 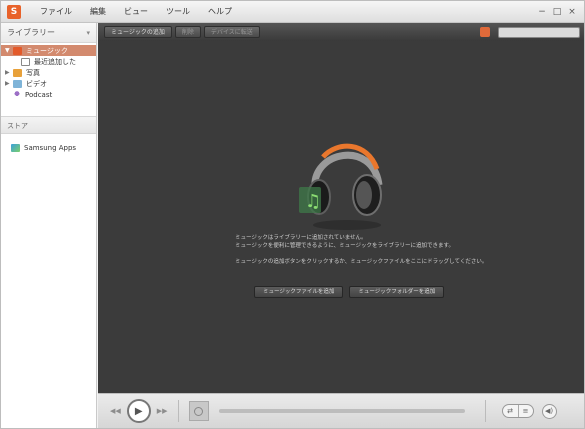 What do you see at coordinates (178, 12) in the screenshot?
I see `menu-tools: ツール` at bounding box center [178, 12].